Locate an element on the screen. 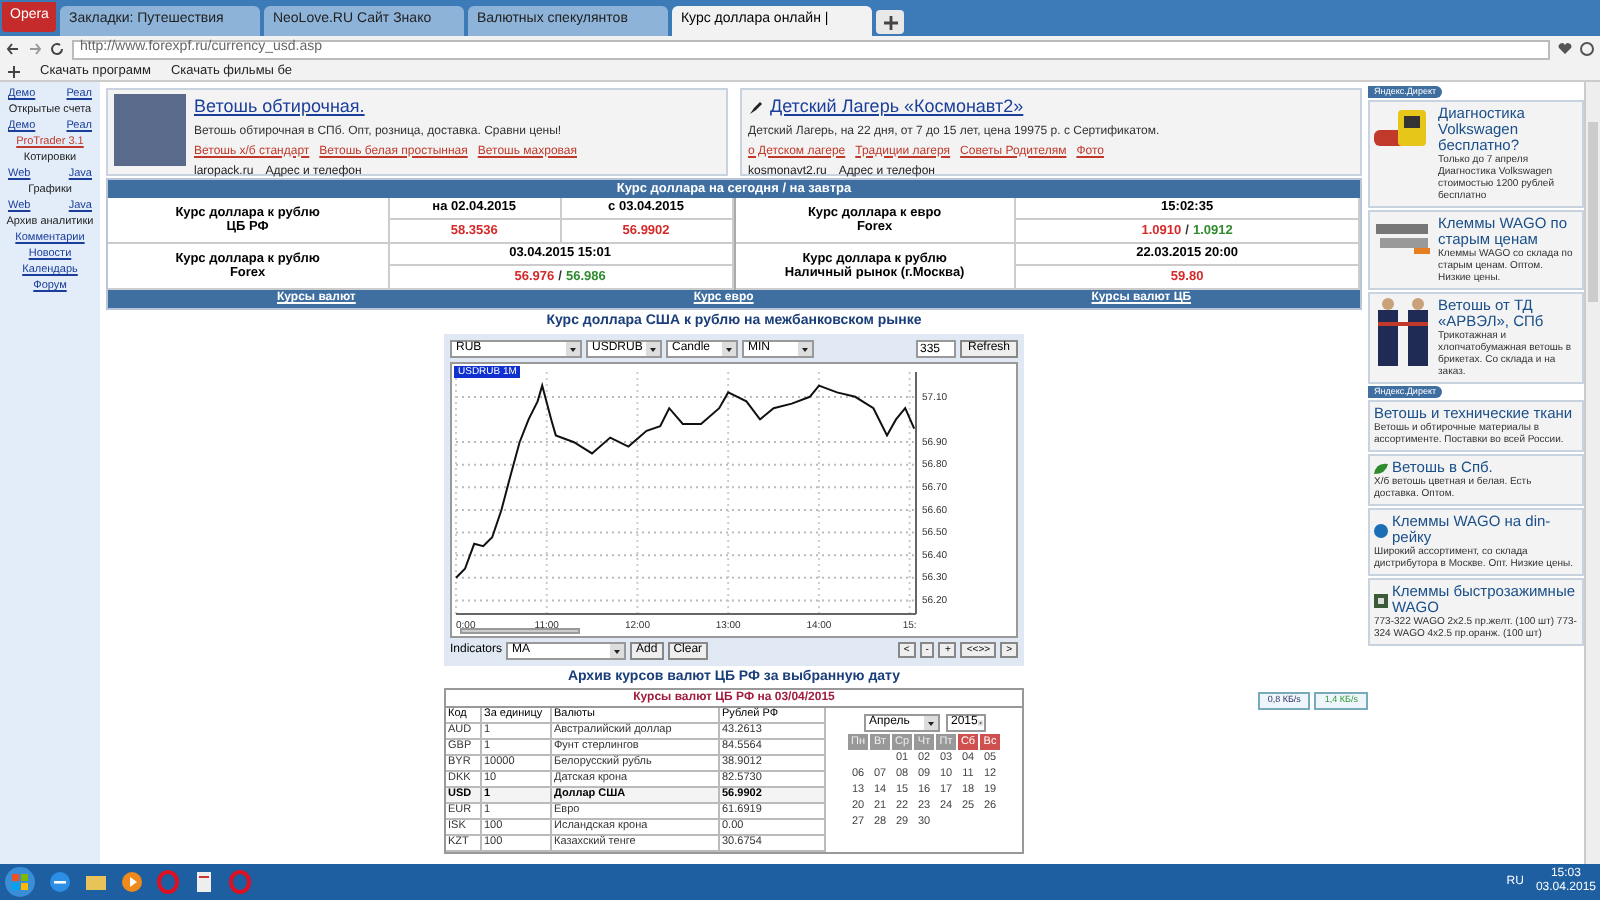 This screenshot has height=900, width=1600. start-button-icon is located at coordinates (20, 882).